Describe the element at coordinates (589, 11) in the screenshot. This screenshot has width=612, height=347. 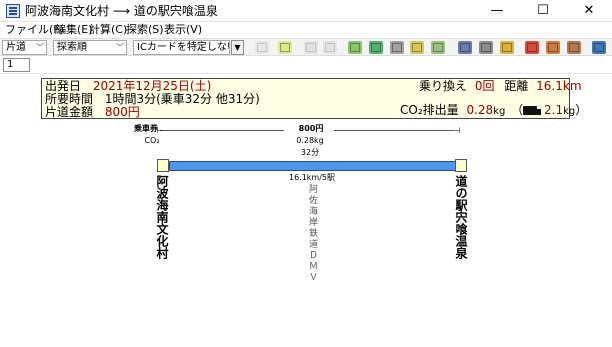
I see `close-button: ✕` at that location.